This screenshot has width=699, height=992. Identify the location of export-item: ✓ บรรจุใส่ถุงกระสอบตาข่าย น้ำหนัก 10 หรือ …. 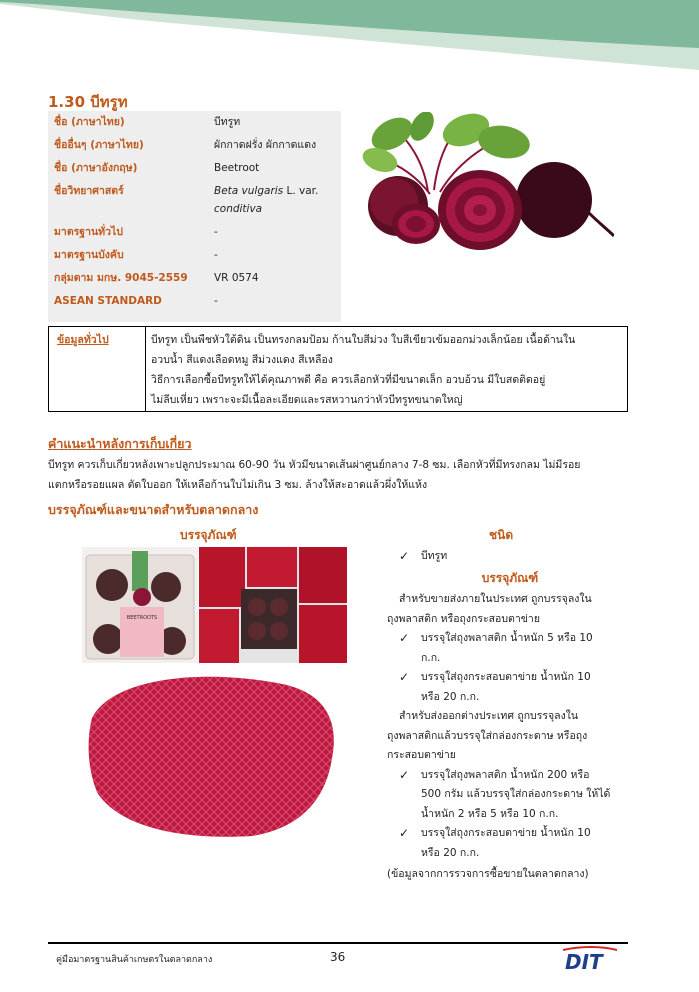
(510, 843).